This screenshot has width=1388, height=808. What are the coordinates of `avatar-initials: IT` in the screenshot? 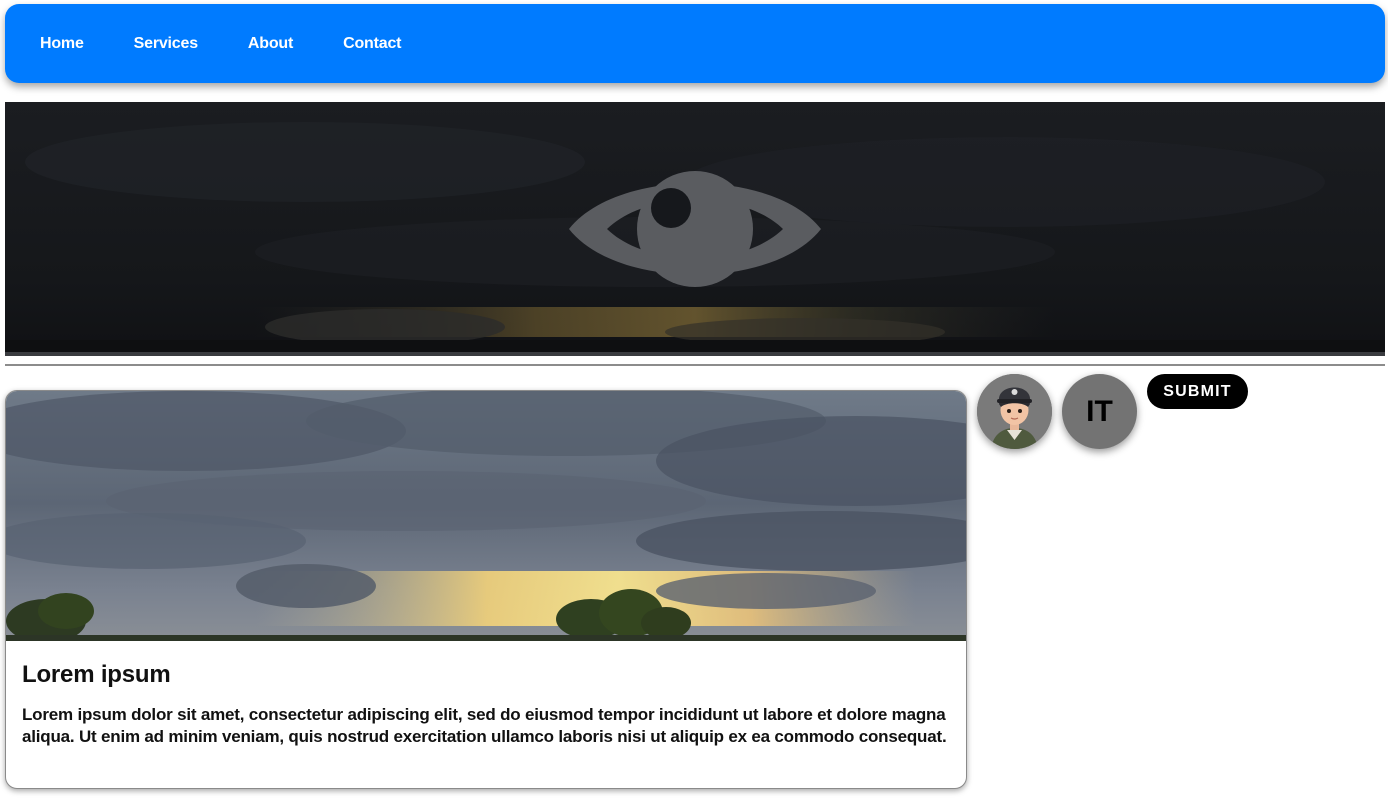 It's located at (1099, 411).